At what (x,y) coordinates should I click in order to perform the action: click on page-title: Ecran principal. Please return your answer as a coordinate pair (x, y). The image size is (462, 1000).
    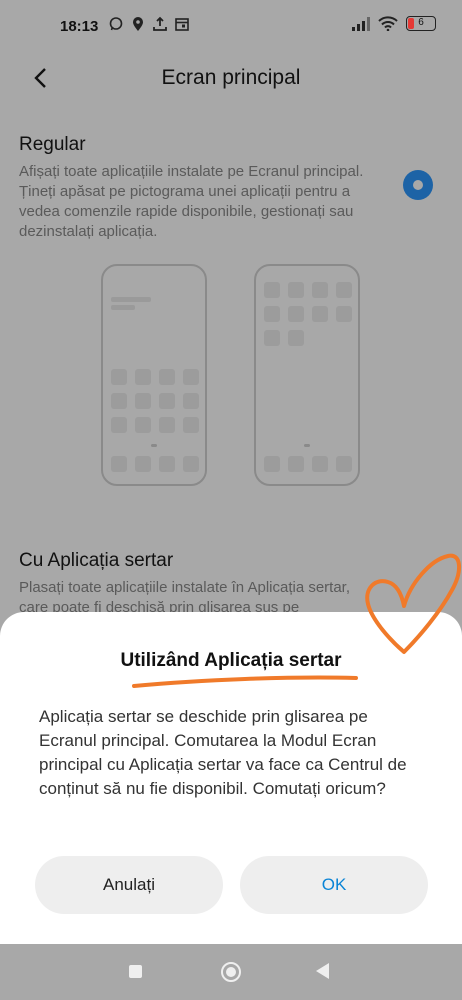
    Looking at the image, I should click on (231, 77).